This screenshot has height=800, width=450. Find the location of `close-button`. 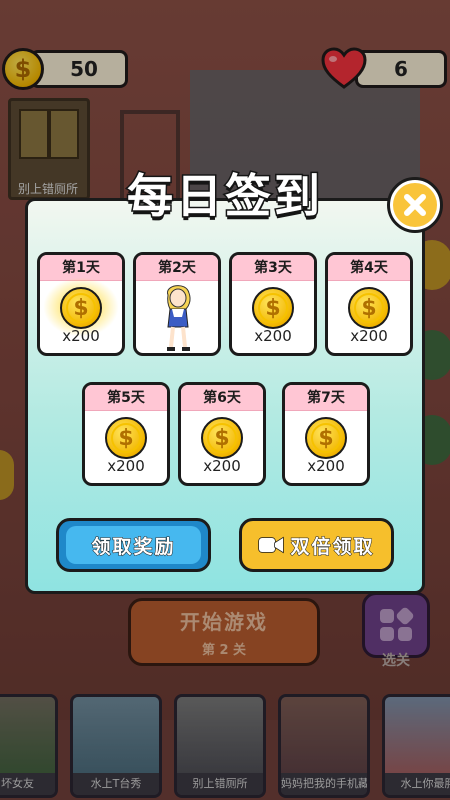

close-button is located at coordinates (415, 205).